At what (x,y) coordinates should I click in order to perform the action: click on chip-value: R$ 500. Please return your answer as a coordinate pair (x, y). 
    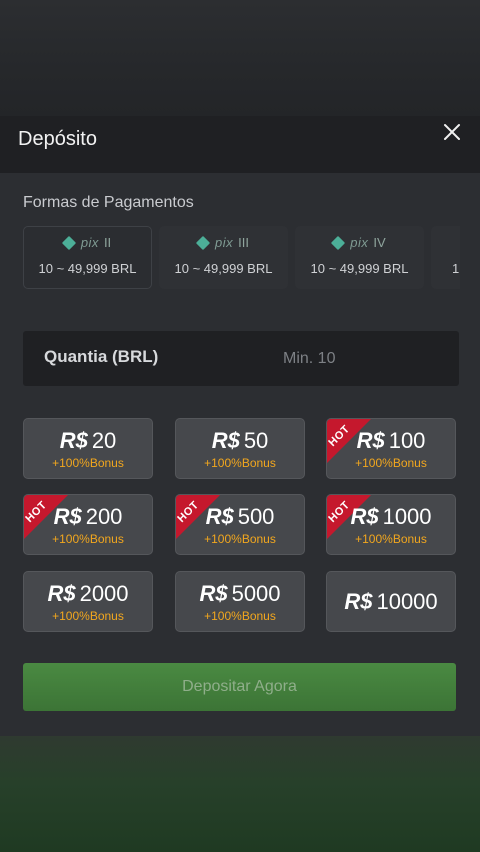
    Looking at the image, I should click on (240, 516).